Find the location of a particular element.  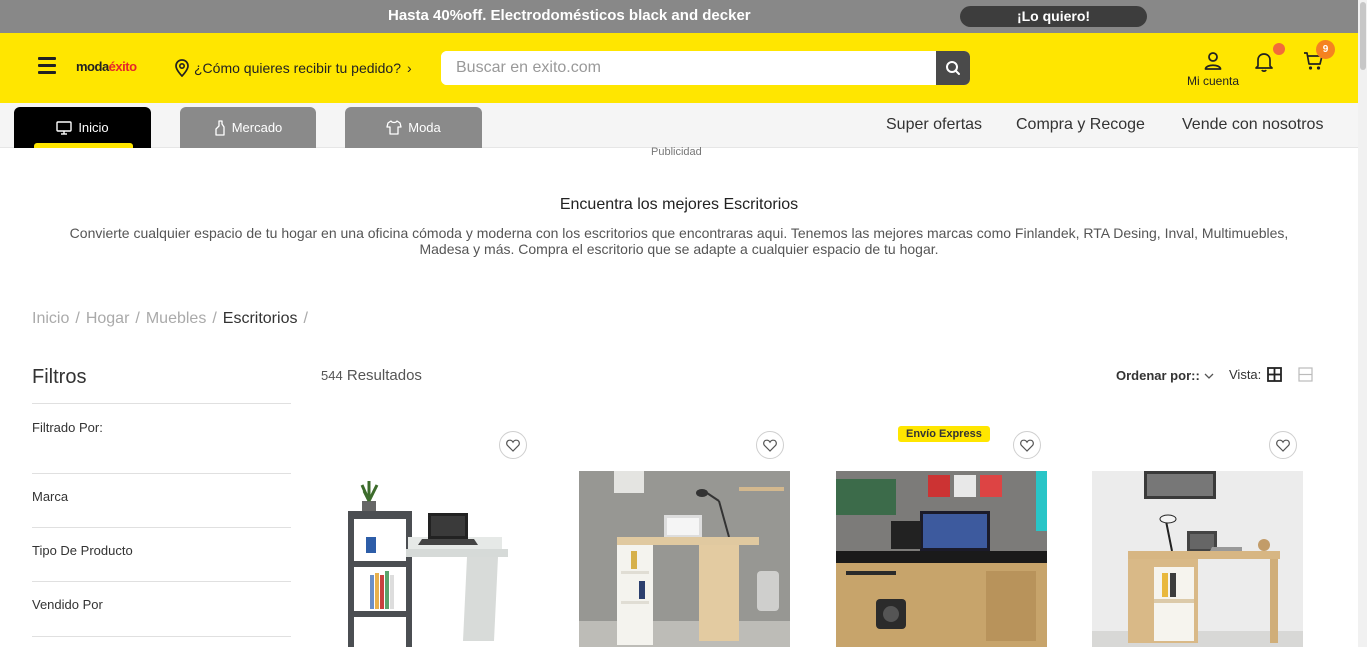

menu-icon is located at coordinates (47, 66).